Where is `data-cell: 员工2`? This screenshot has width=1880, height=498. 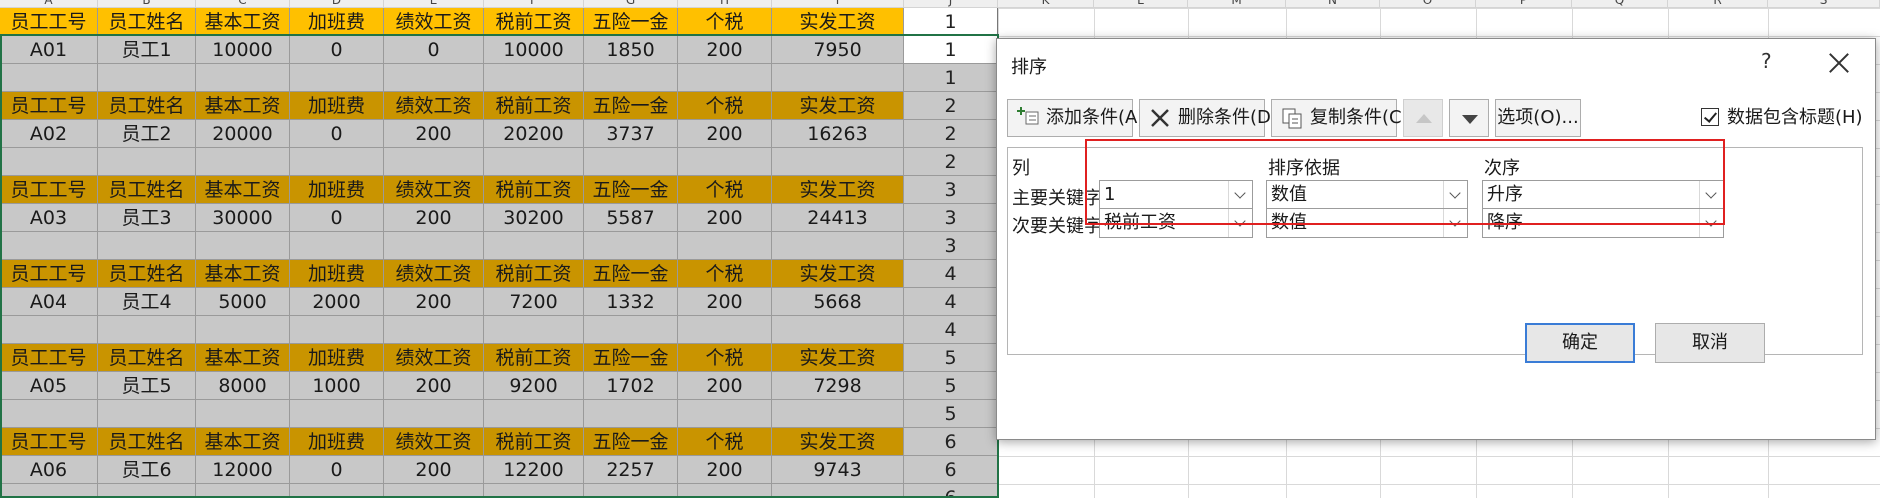 data-cell: 员工2 is located at coordinates (147, 134).